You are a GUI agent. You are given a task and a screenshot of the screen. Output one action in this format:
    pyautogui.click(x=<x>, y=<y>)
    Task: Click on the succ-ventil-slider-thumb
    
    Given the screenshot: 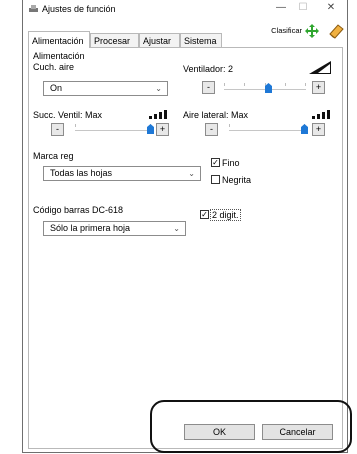 What is the action you would take?
    pyautogui.click(x=150, y=129)
    